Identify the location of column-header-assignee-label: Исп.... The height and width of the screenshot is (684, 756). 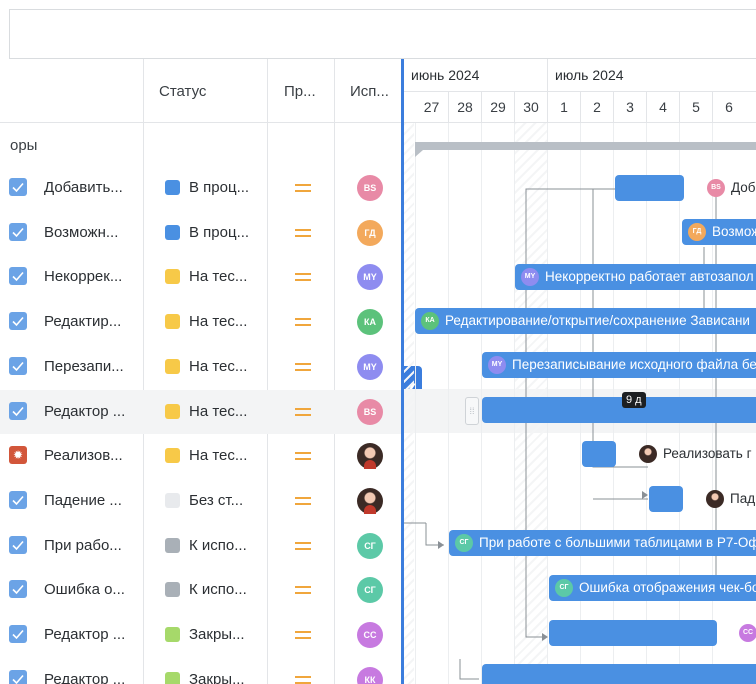
(369, 91).